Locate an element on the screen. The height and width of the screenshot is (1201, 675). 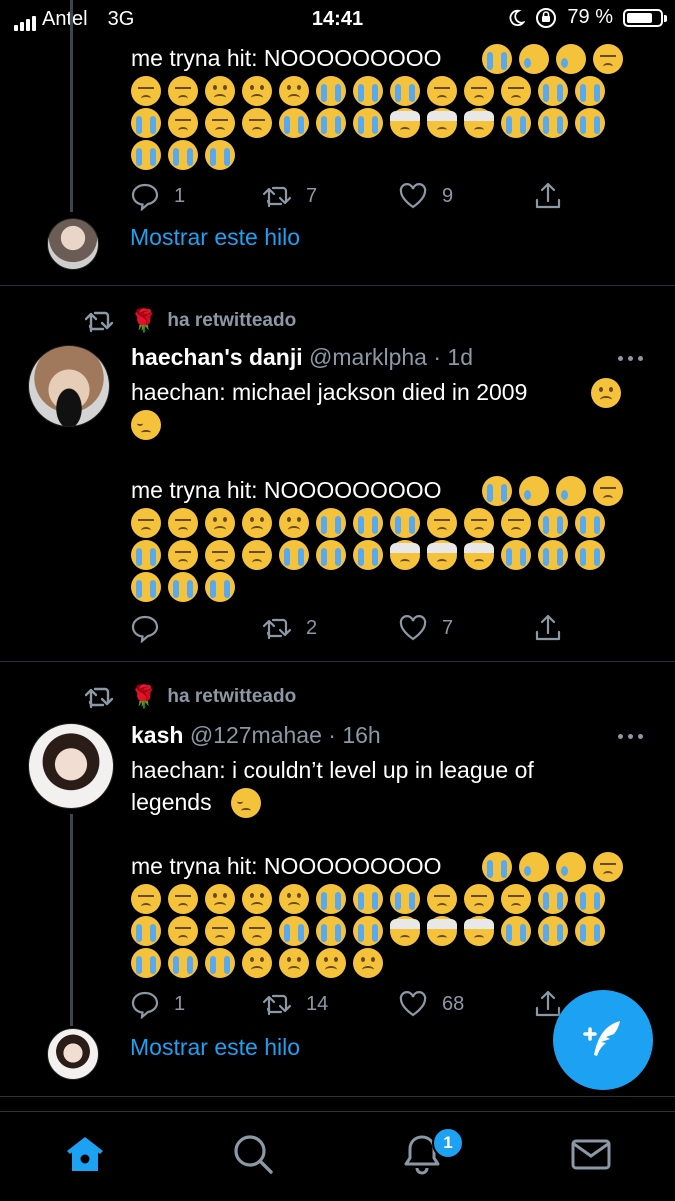
like-count: 7 is located at coordinates (448, 627).